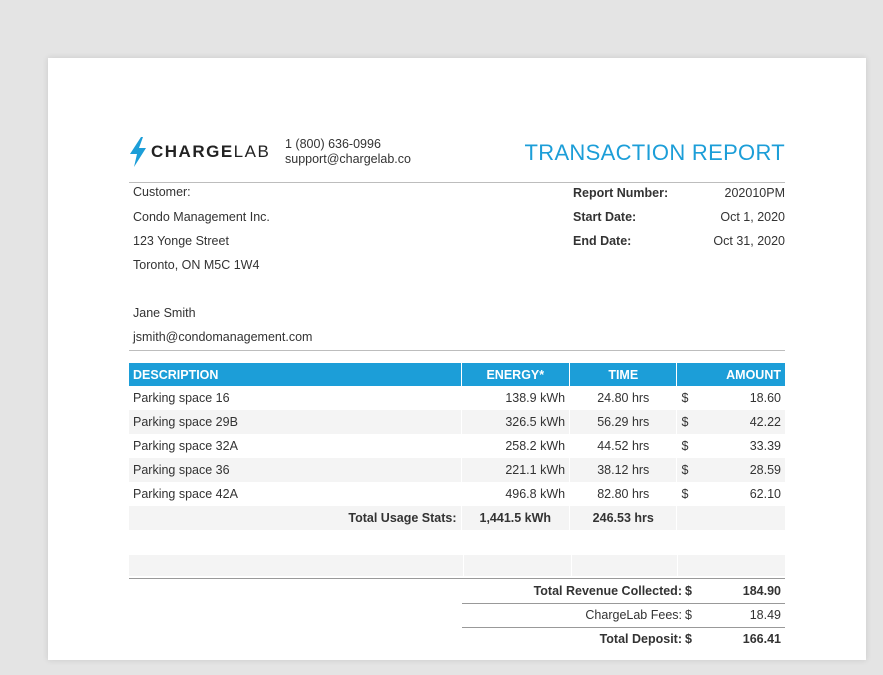 The width and height of the screenshot is (883, 675). What do you see at coordinates (295, 398) in the screenshot?
I see `row-description: Parking space 16` at bounding box center [295, 398].